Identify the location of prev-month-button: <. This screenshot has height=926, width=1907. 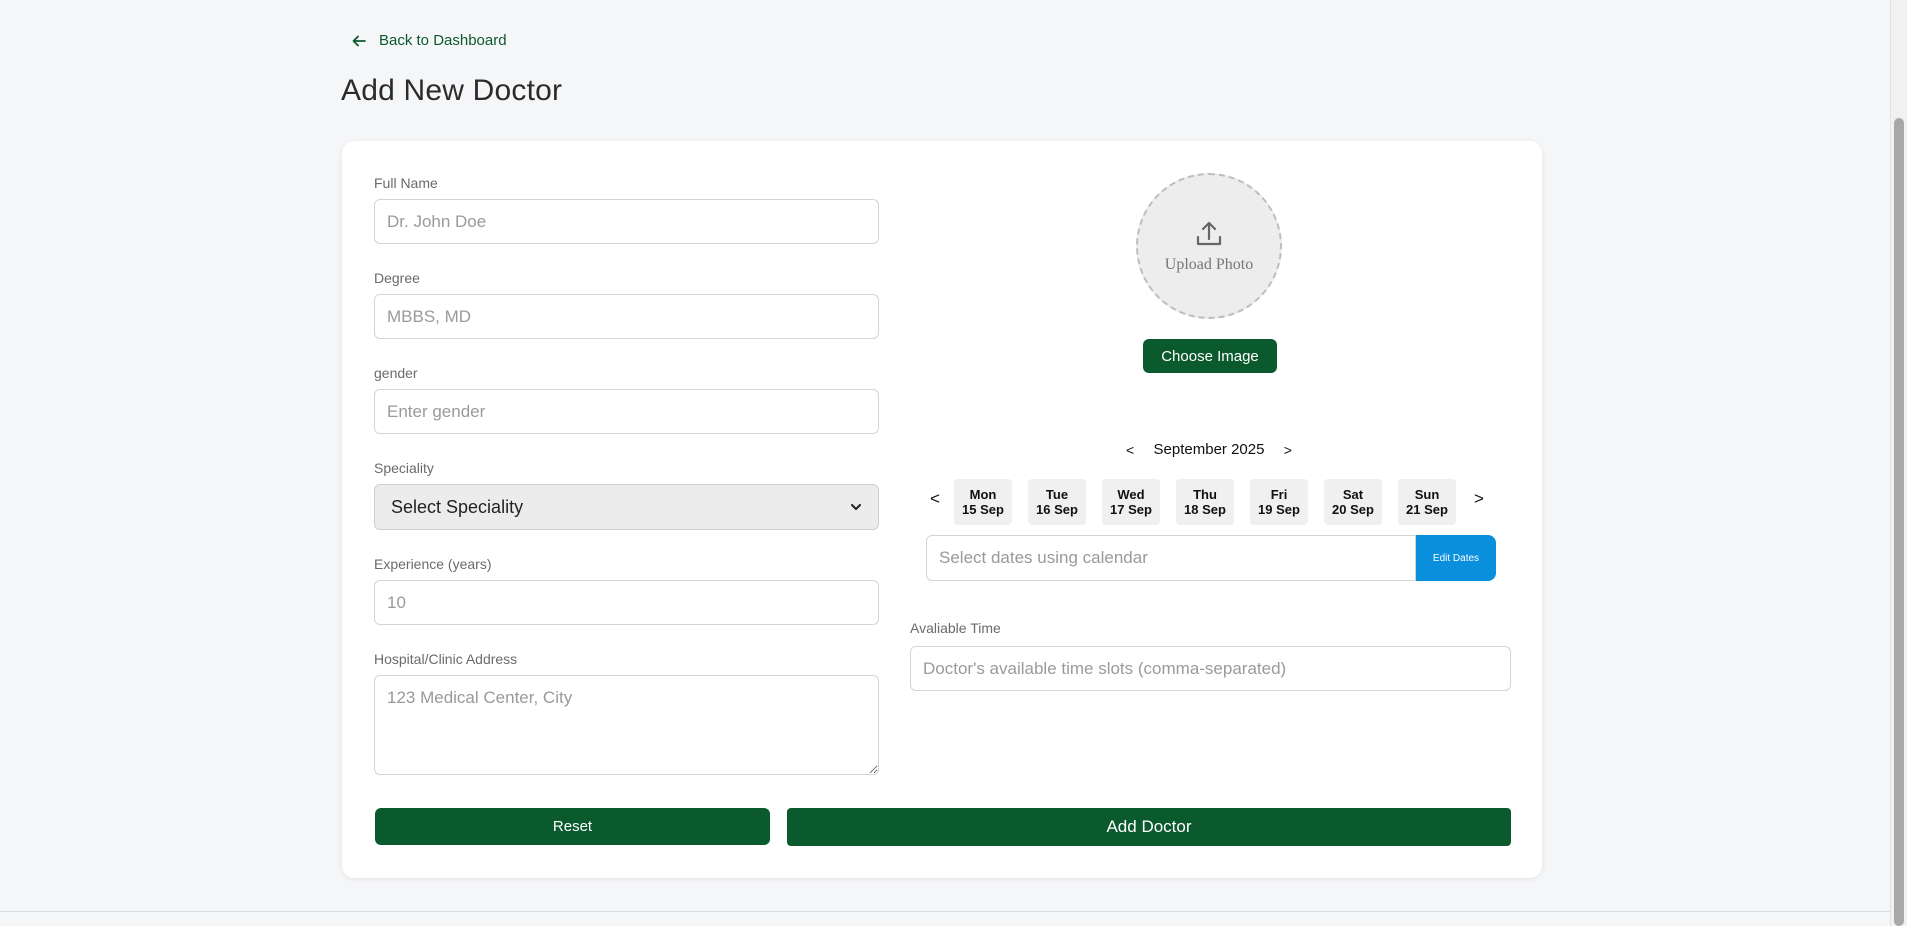
(1130, 450).